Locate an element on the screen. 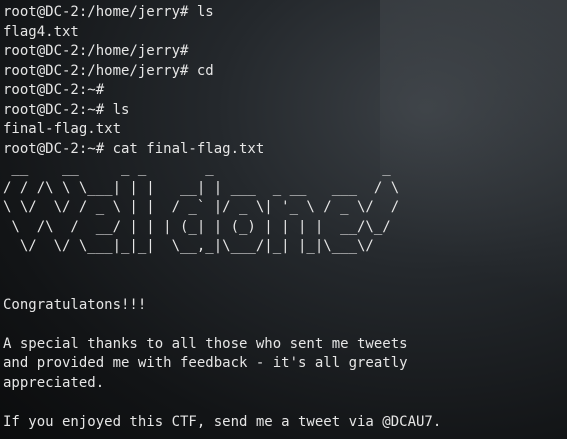 This screenshot has width=567, height=439. terminal-line: root@DC-2:~# ls is located at coordinates (66, 109).